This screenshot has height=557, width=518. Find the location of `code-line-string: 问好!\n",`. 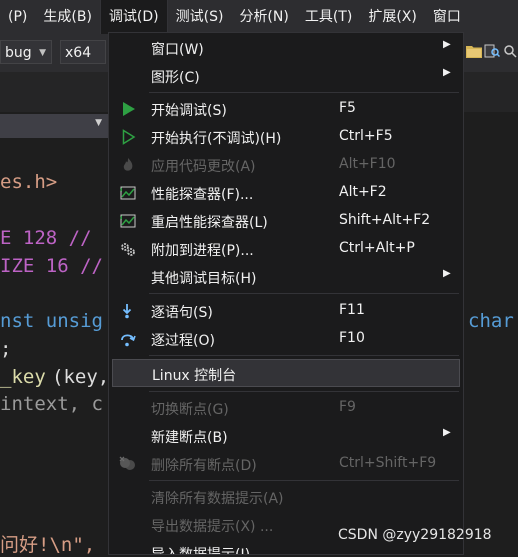

code-line-string: 问好!\n", is located at coordinates (48, 545).